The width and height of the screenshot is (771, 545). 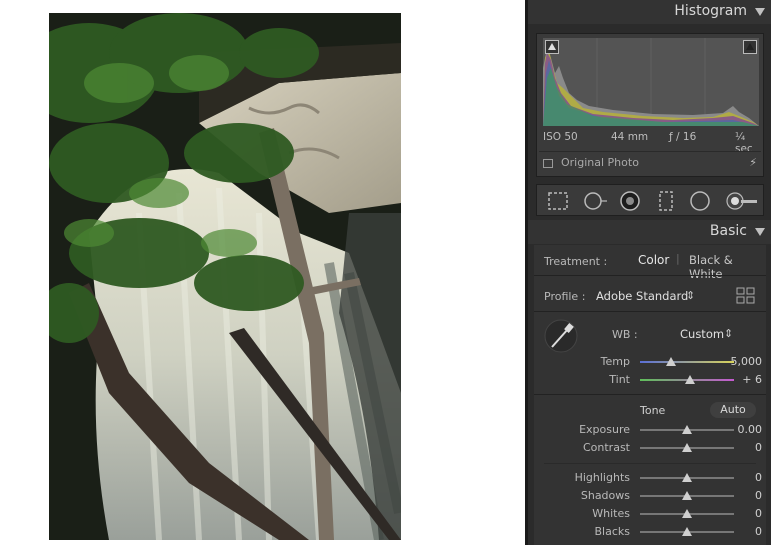 I want to click on shadows-label: Shadows, so click(x=605, y=495).